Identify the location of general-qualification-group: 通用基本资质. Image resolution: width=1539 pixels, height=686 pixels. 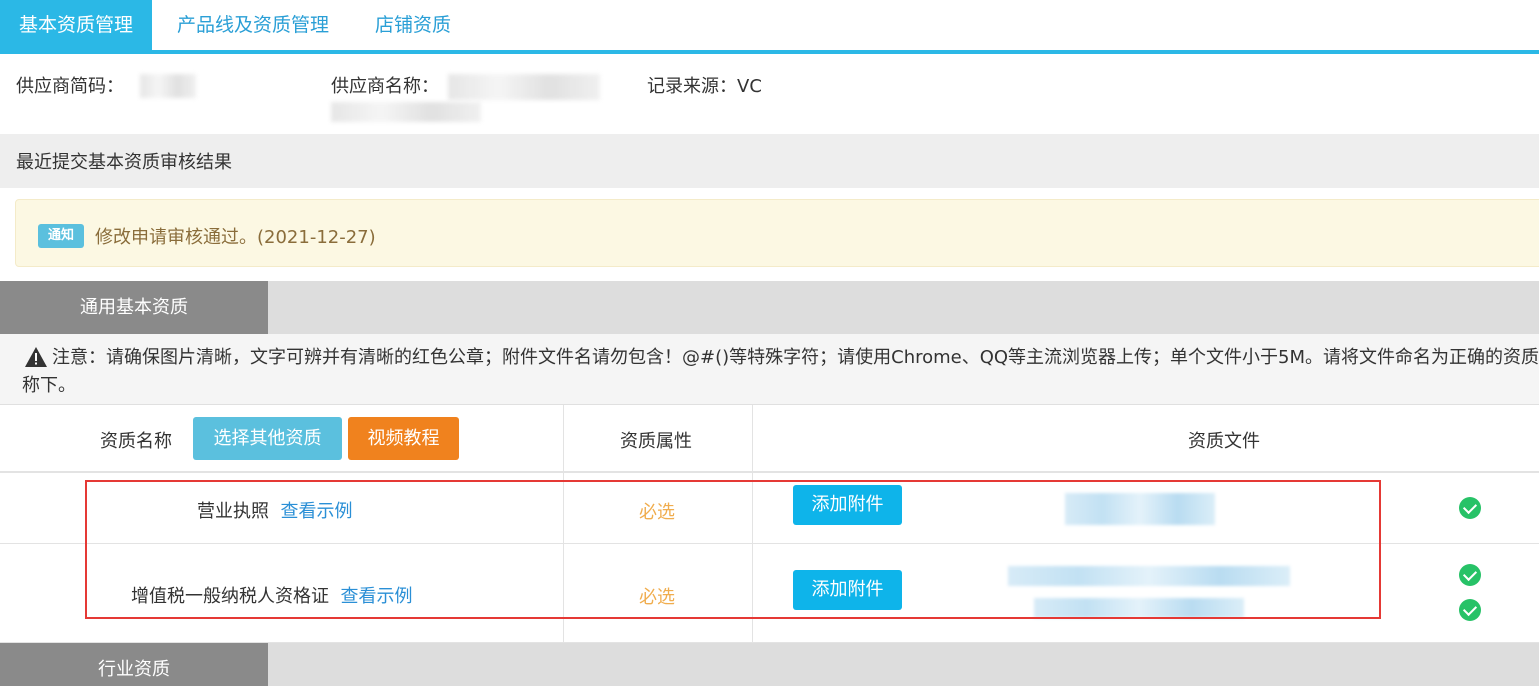
(769, 308).